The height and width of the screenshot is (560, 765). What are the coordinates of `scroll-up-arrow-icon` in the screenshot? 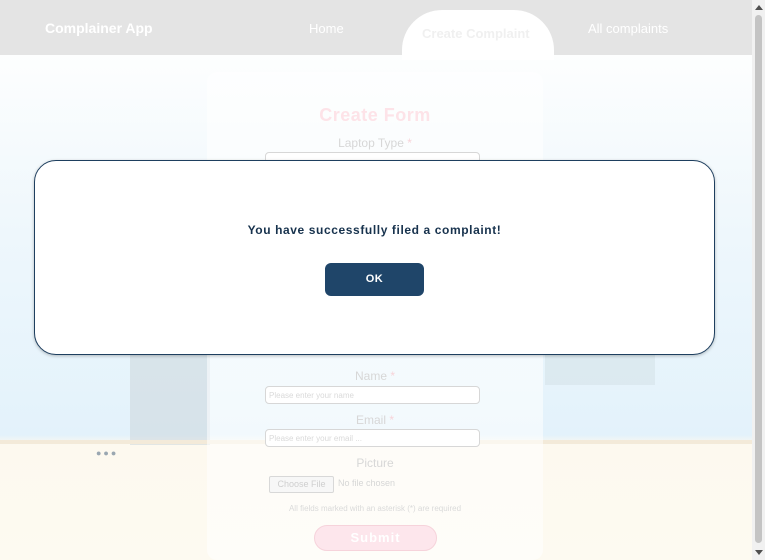 It's located at (759, 7).